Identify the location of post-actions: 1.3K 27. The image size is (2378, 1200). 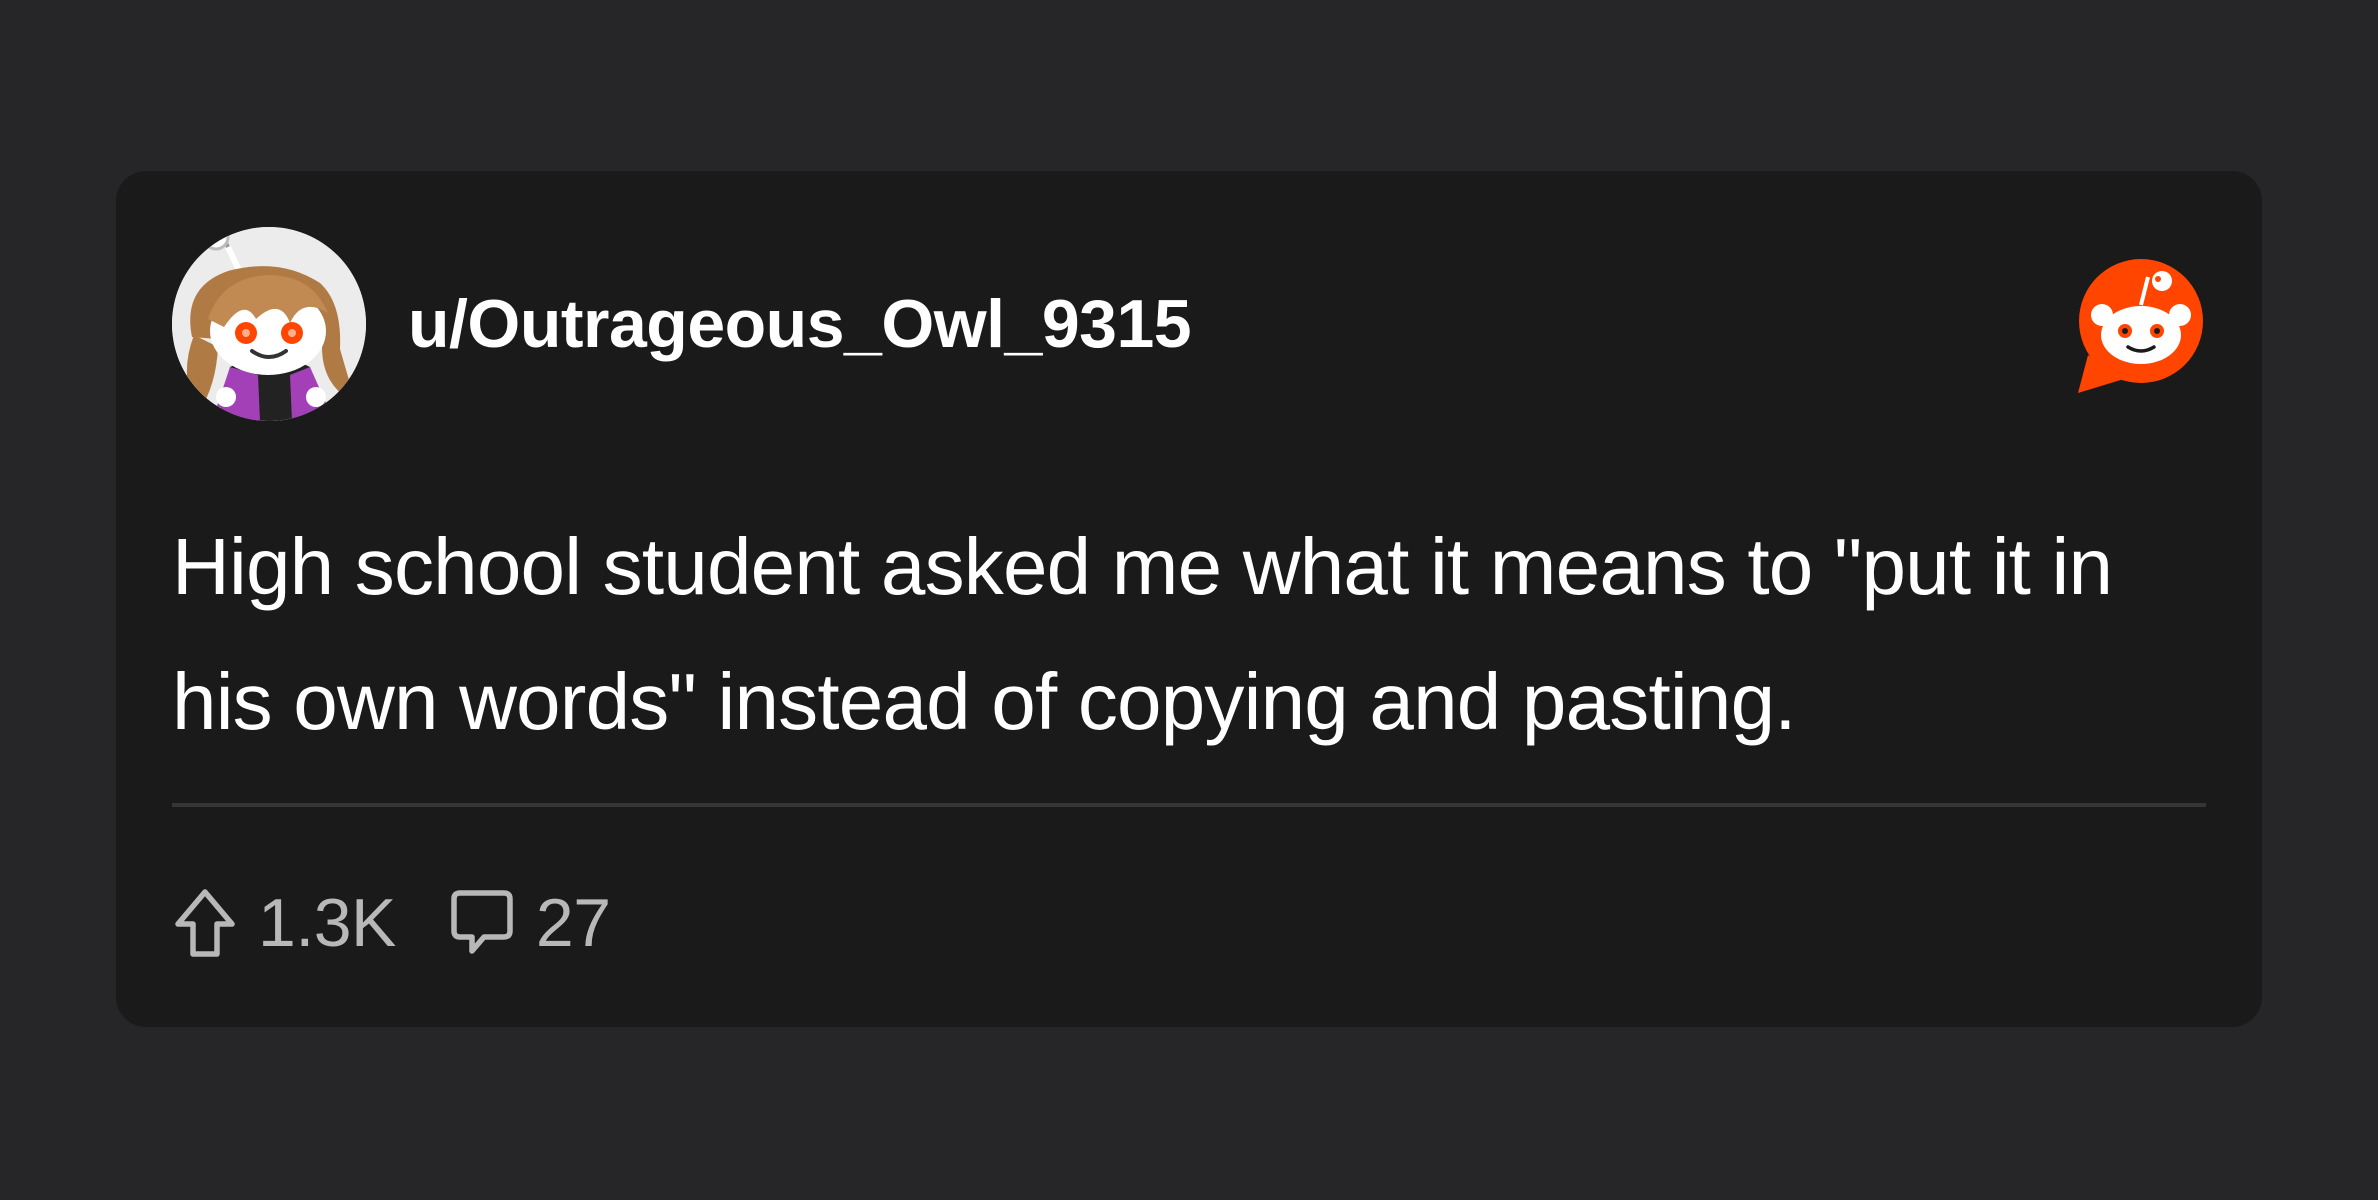
(391, 923).